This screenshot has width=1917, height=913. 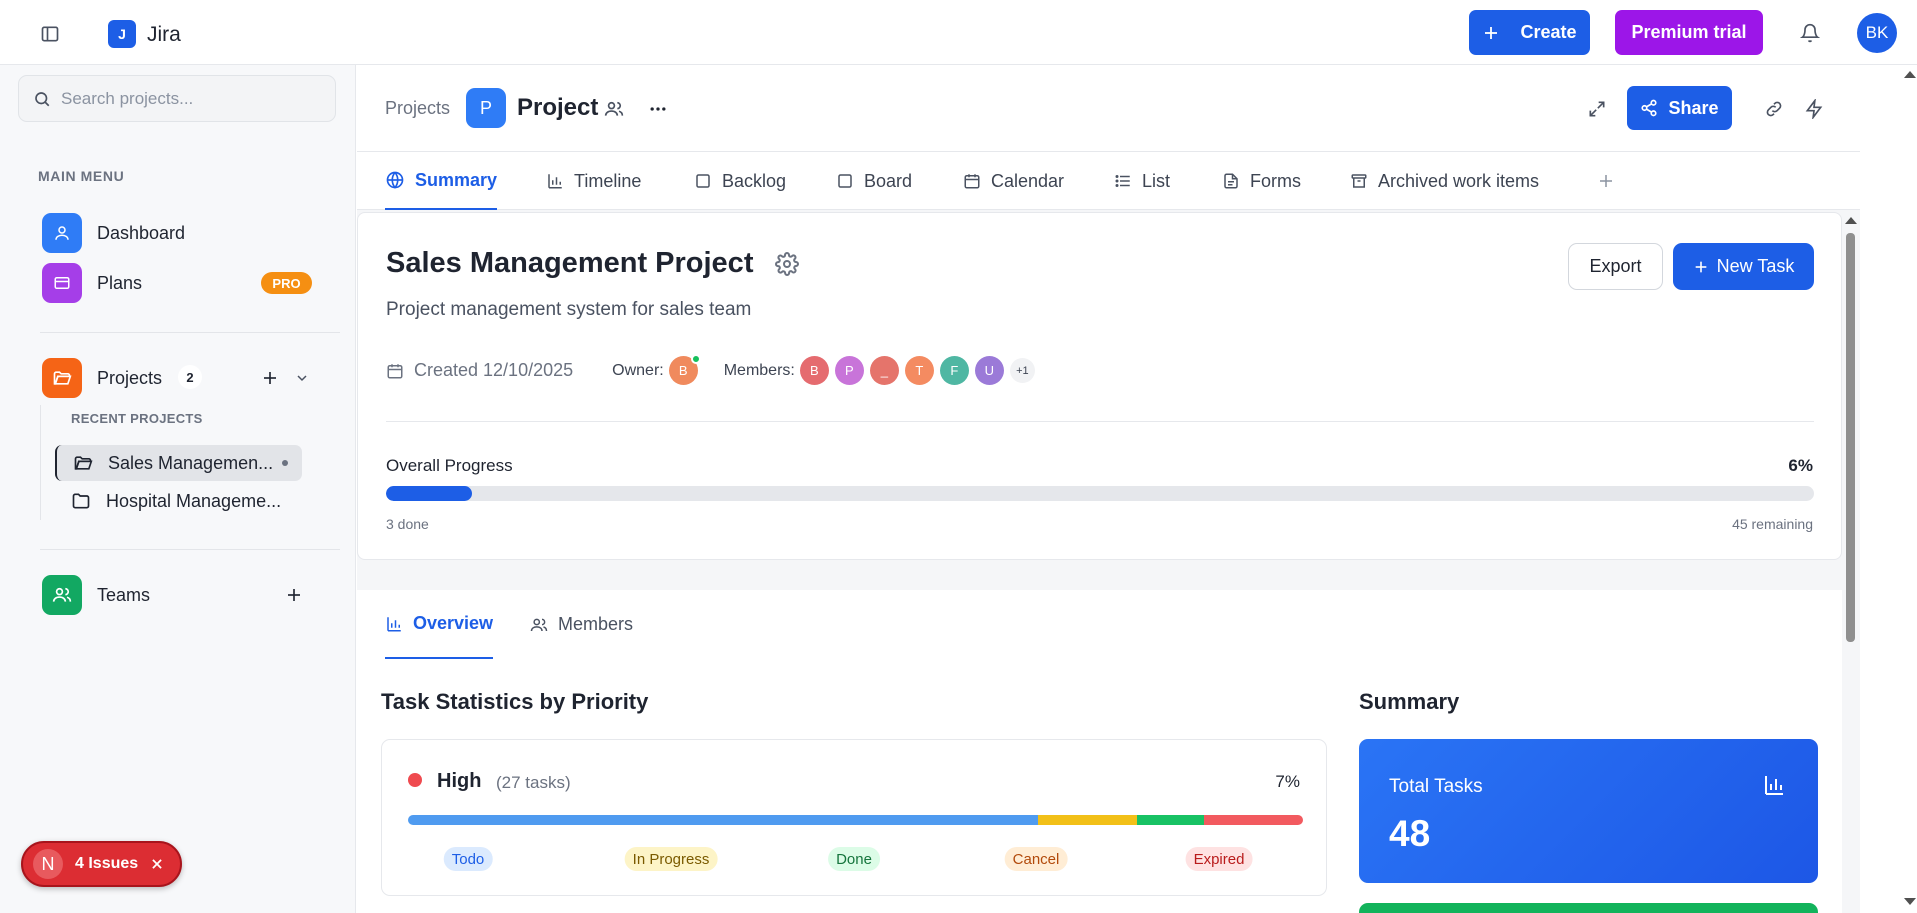 I want to click on tab-label: Forms, so click(x=1275, y=180).